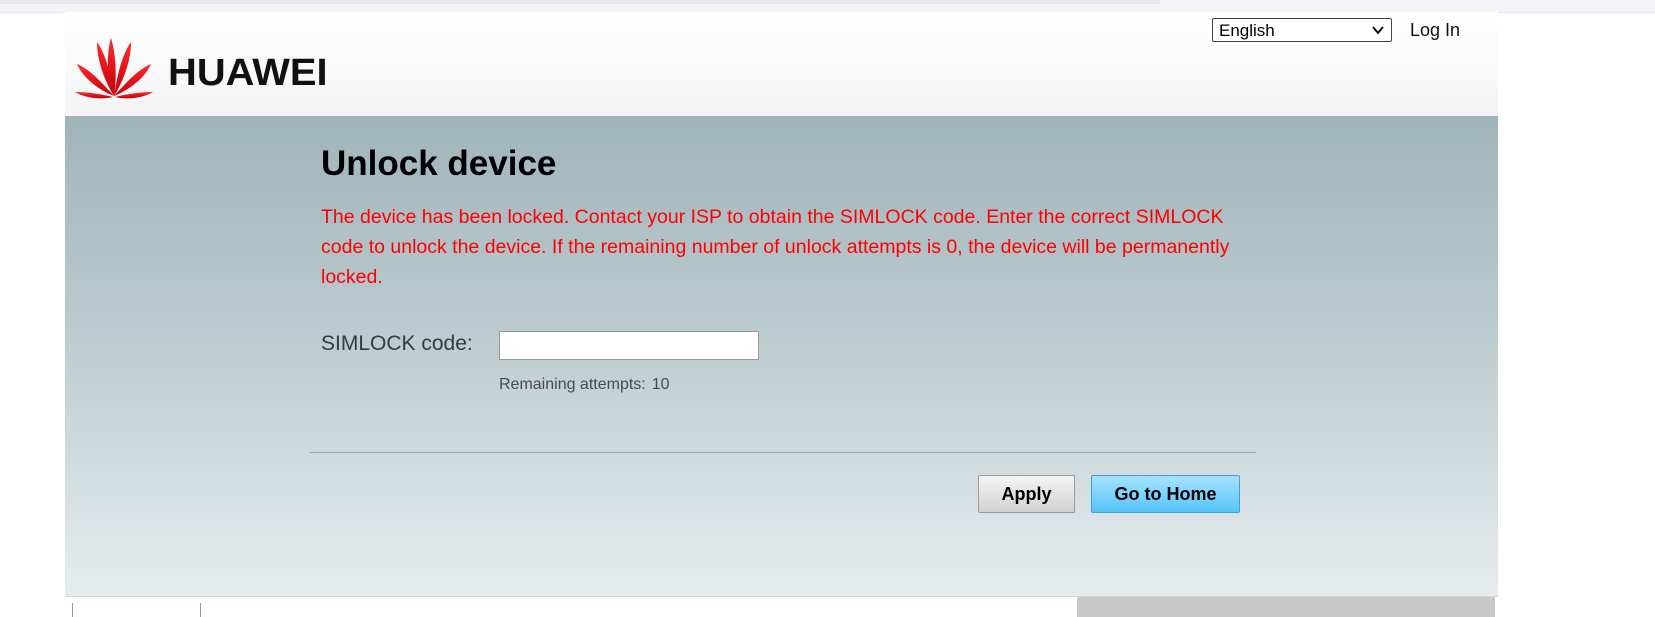 Image resolution: width=1655 pixels, height=617 pixels. I want to click on remaining-attempts-label: Remaining attempts:, so click(572, 384).